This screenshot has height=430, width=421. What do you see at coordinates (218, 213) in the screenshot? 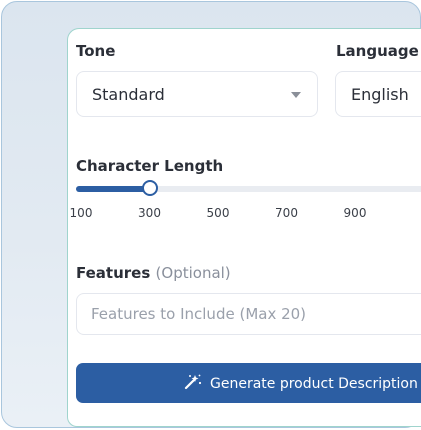
I see `slider-tick-label: 500` at bounding box center [218, 213].